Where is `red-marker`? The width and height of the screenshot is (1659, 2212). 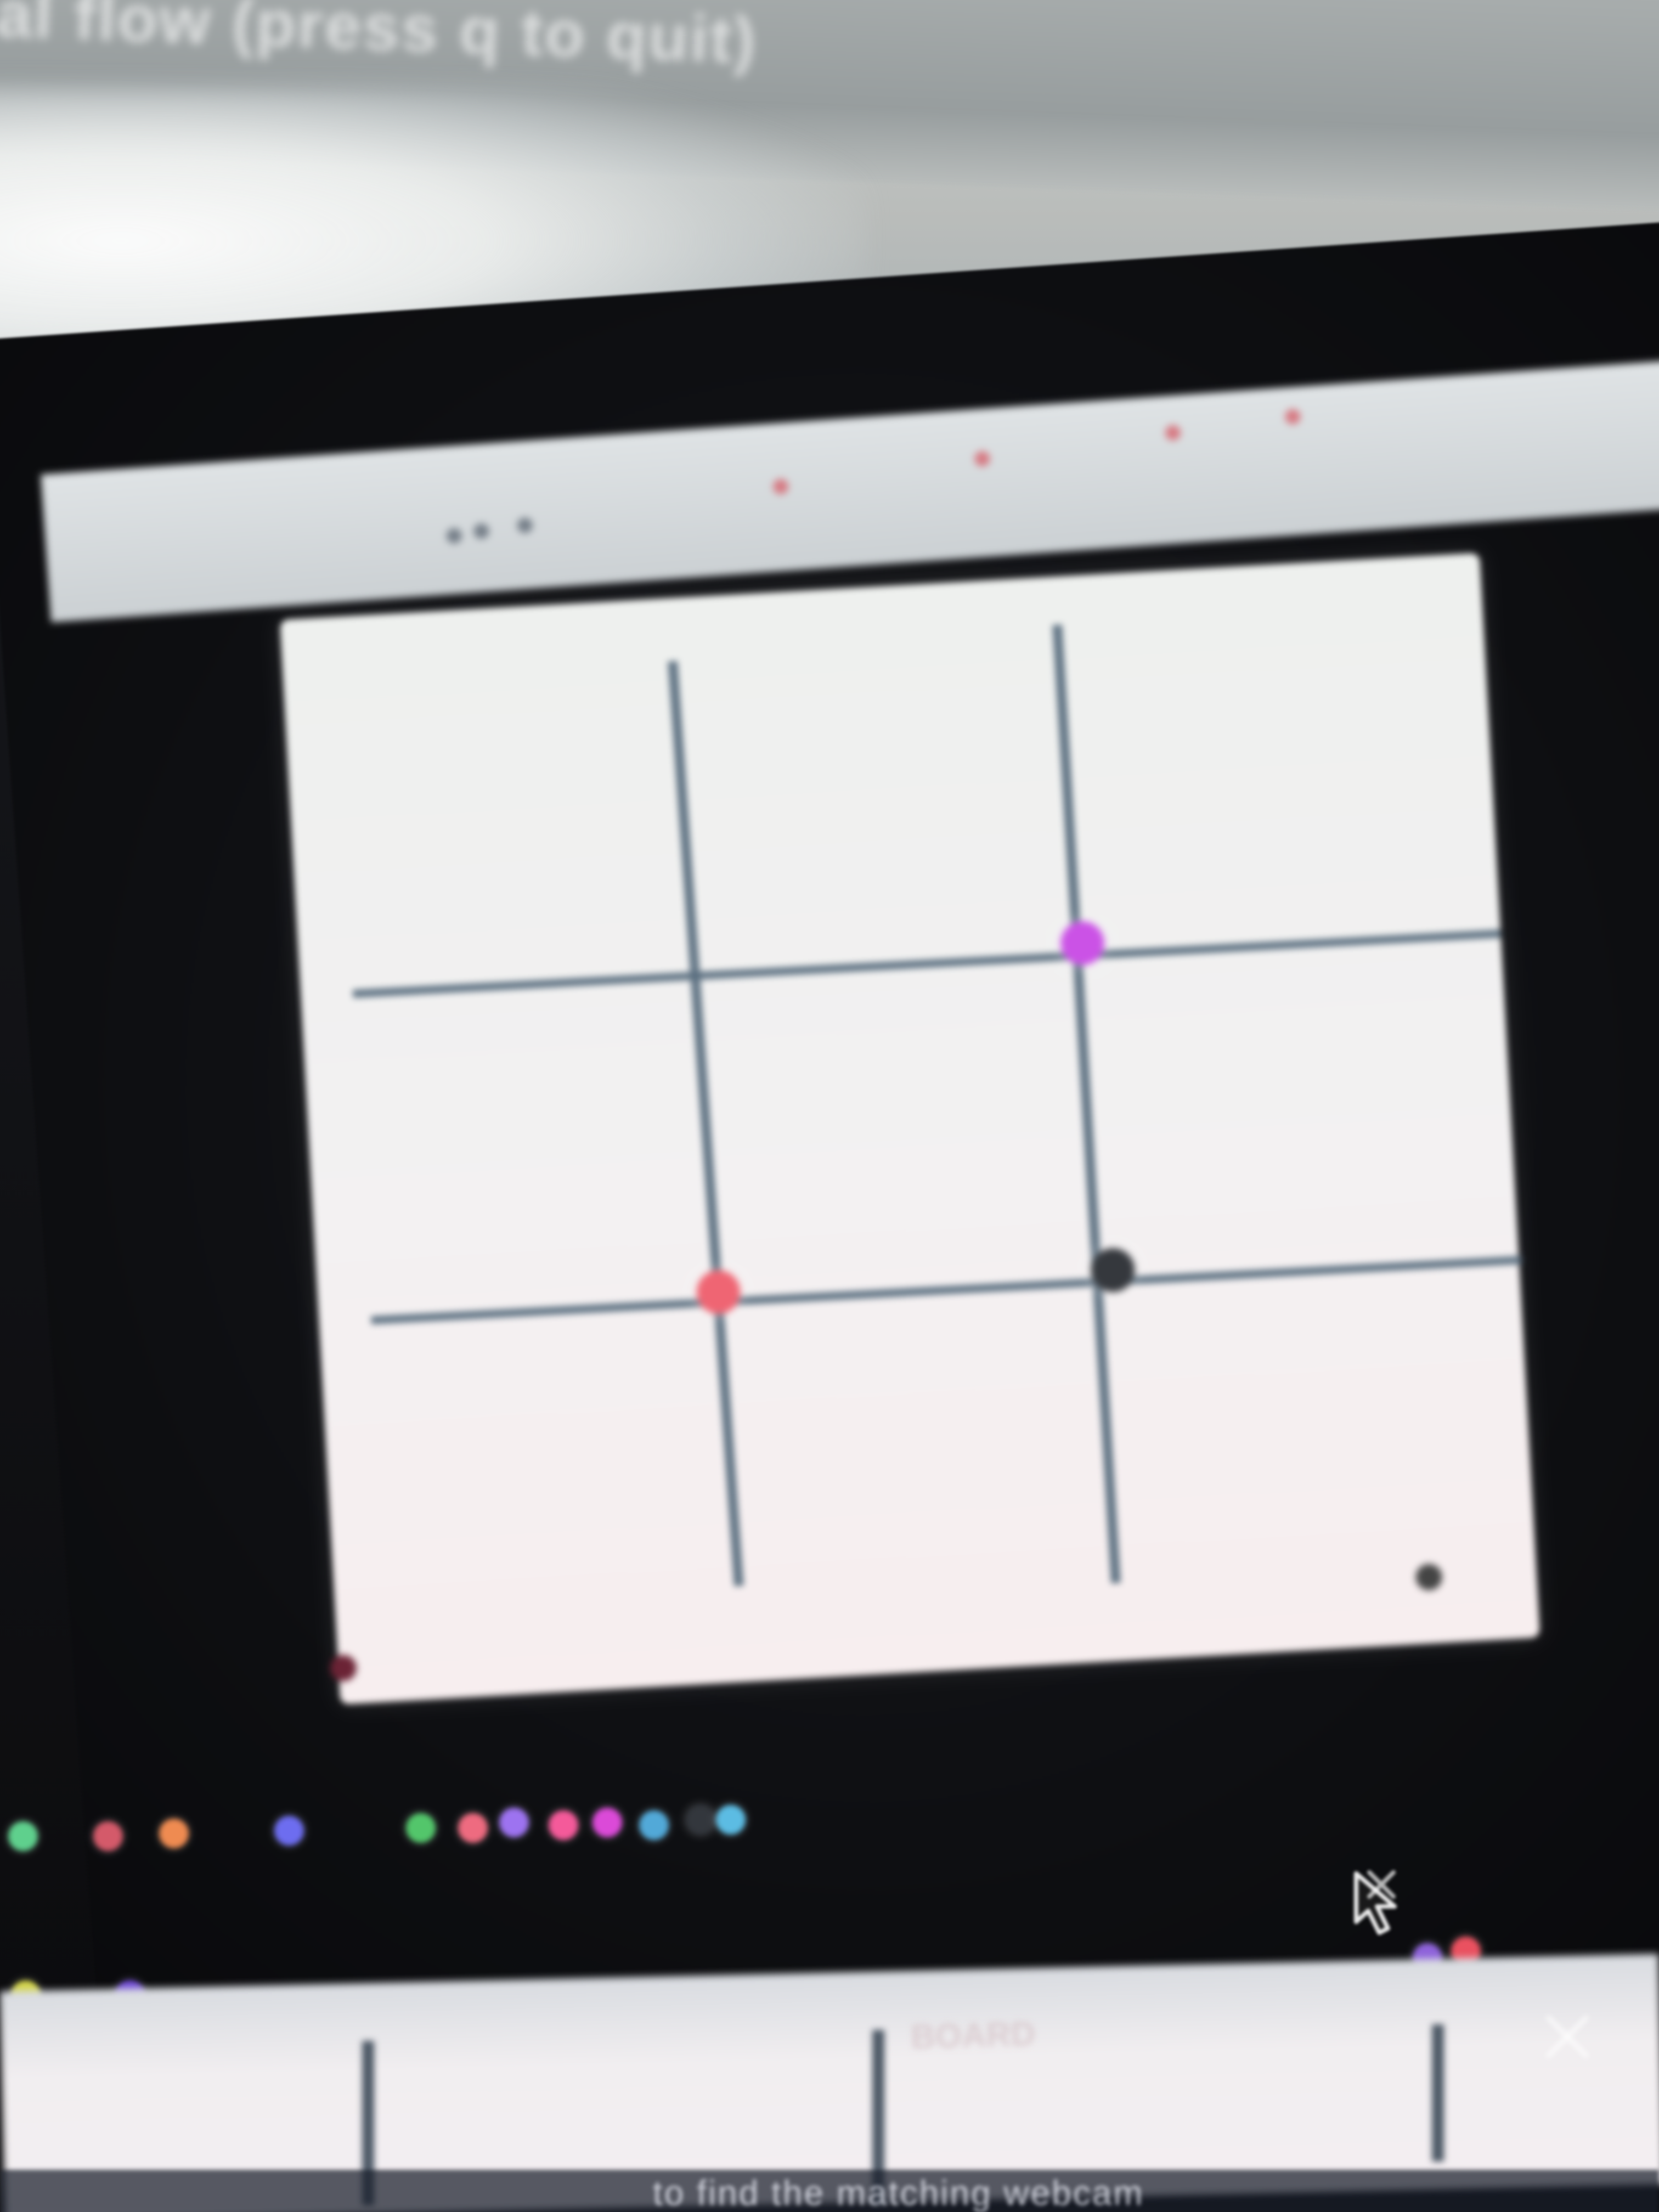
red-marker is located at coordinates (718, 1293).